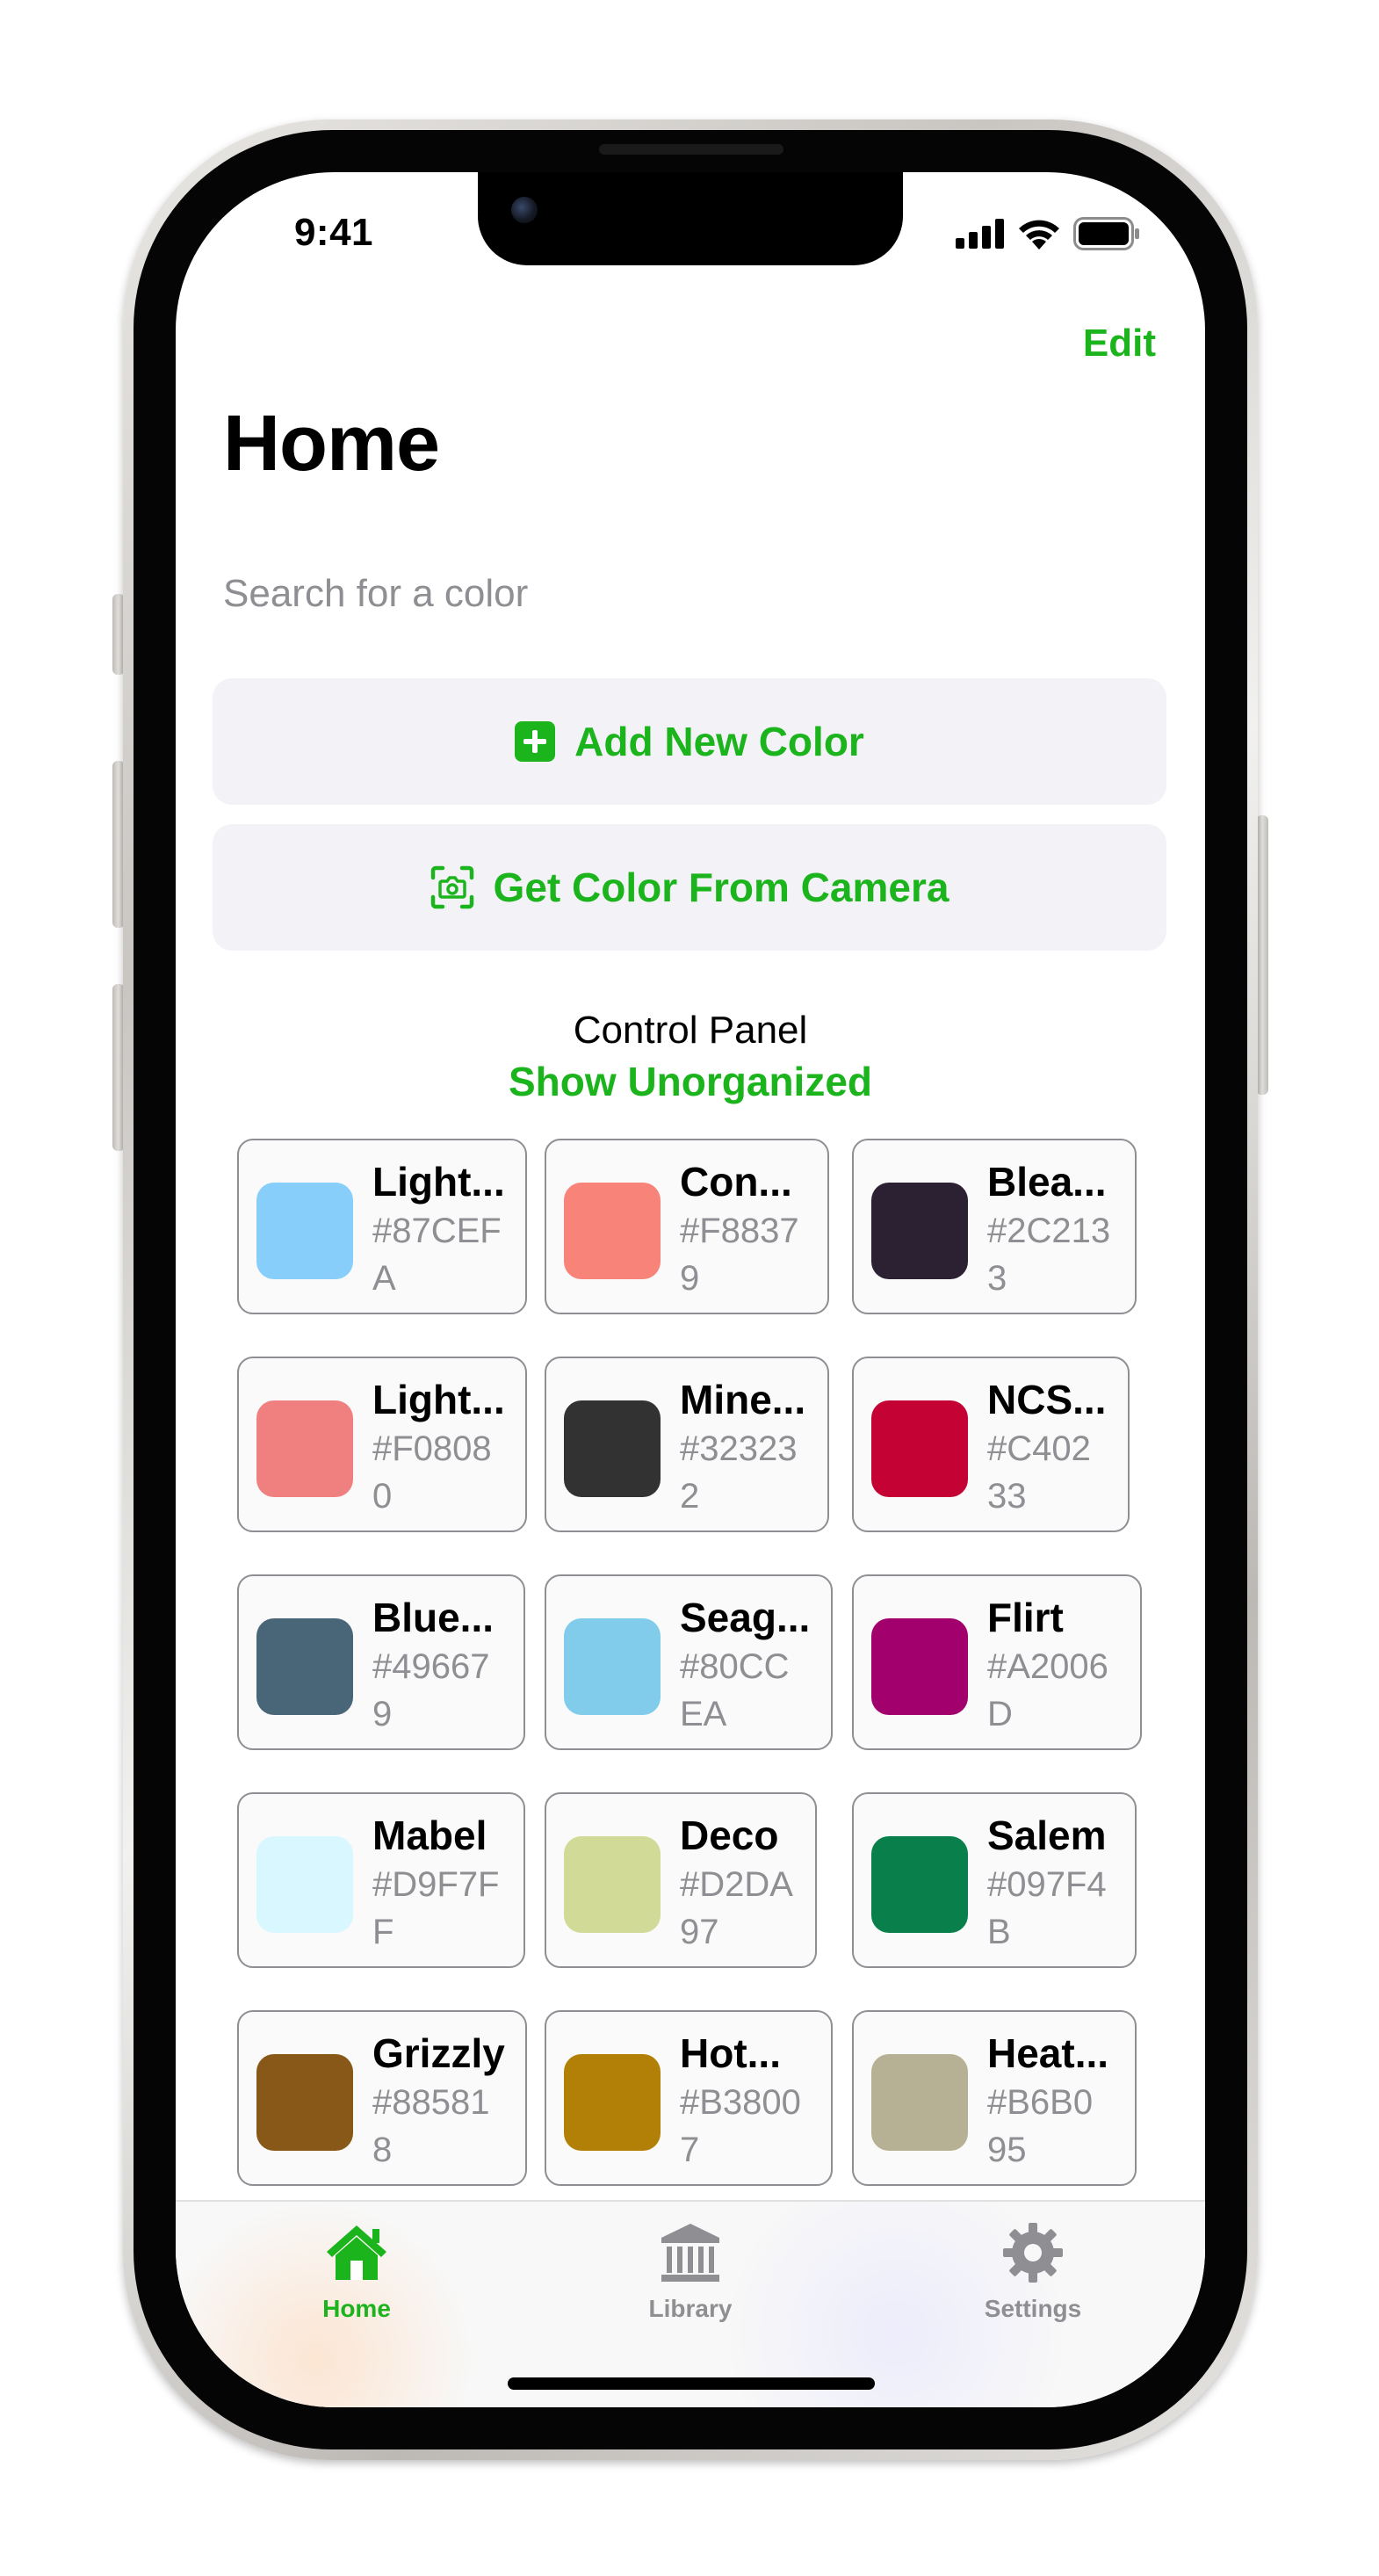 The image size is (1379, 2576). I want to click on color-card: Deco #D2DA 97, so click(681, 1880).